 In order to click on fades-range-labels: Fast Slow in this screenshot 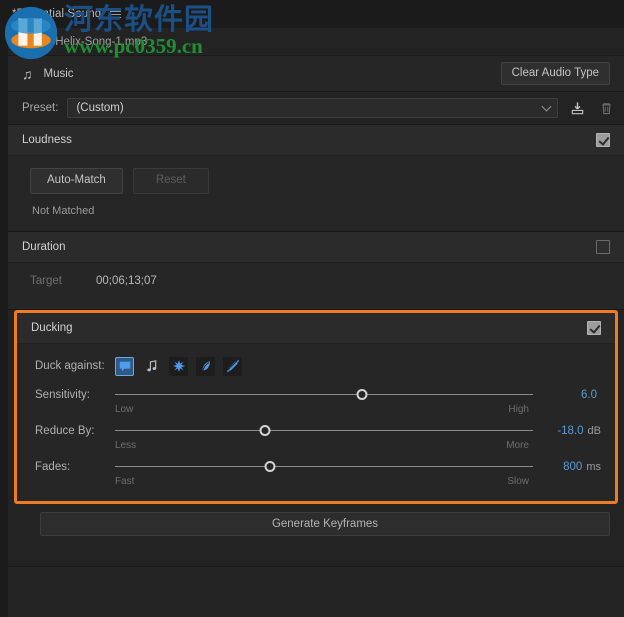, I will do `click(322, 481)`.